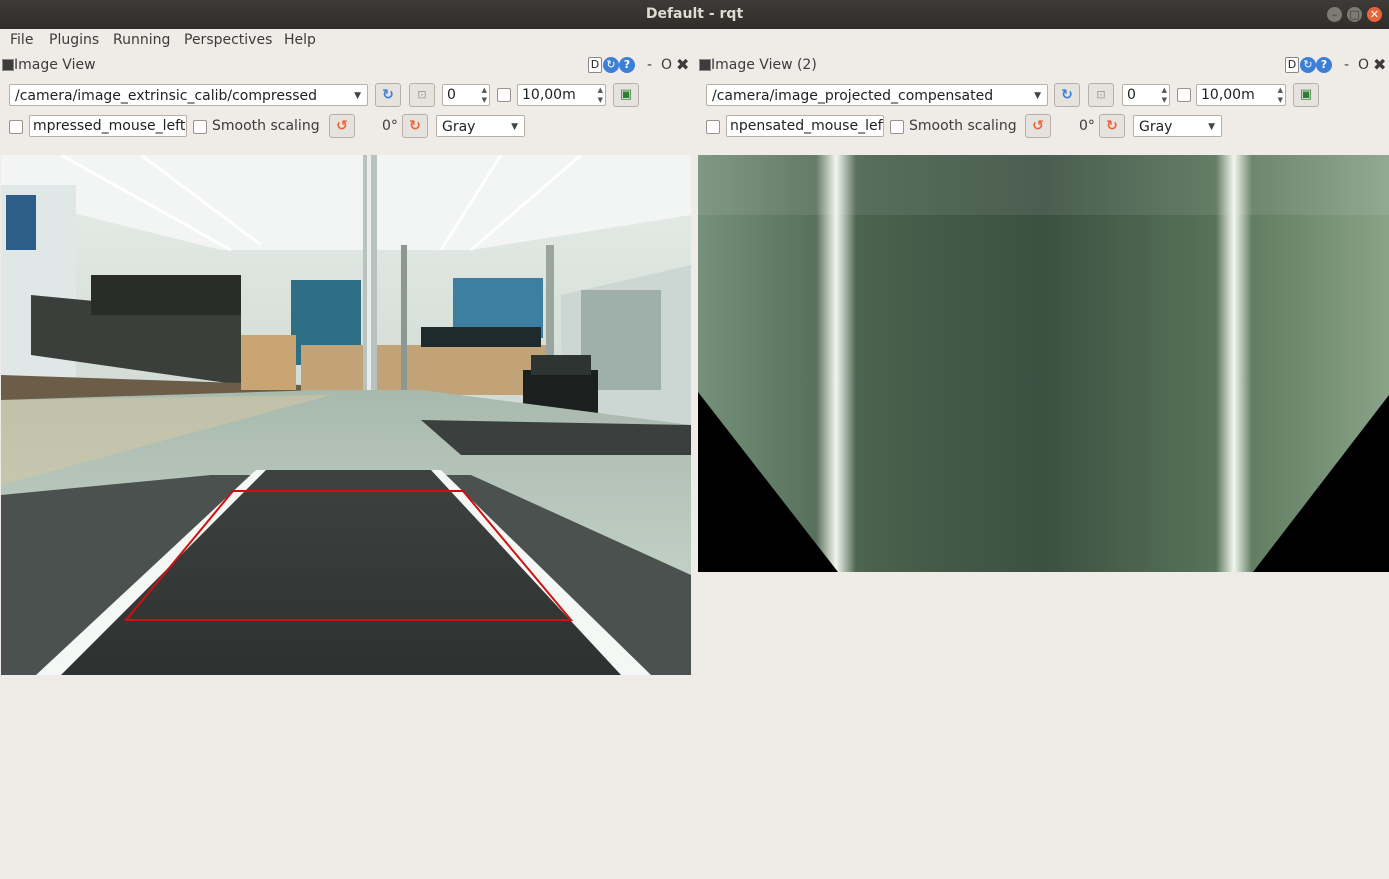 Image resolution: width=1389 pixels, height=879 pixels. What do you see at coordinates (1038, 126) in the screenshot?
I see `panel2-rotate-left-button: ↺` at bounding box center [1038, 126].